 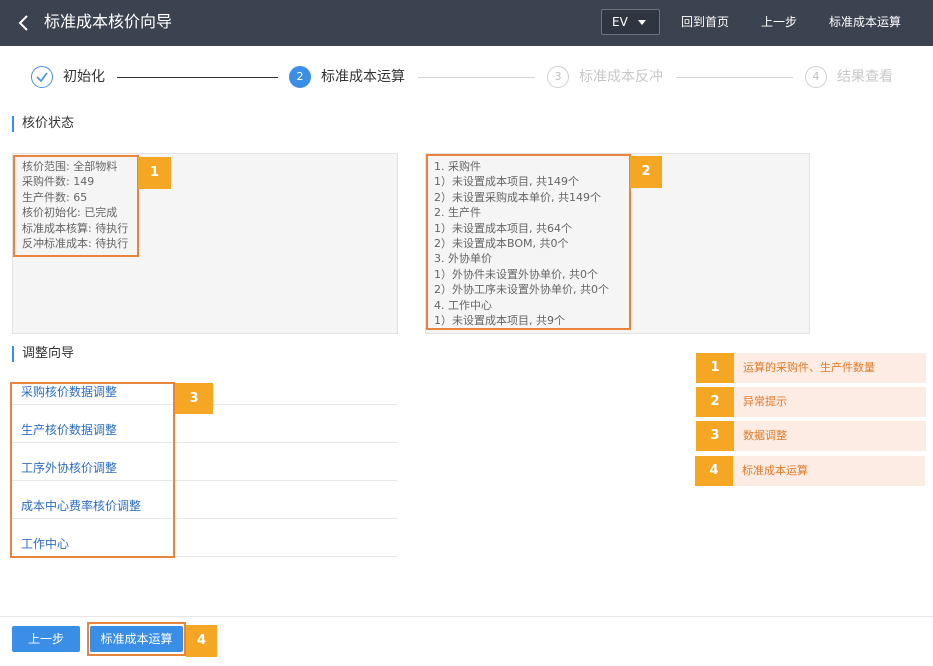 I want to click on ev-select-value: EV, so click(x=620, y=22).